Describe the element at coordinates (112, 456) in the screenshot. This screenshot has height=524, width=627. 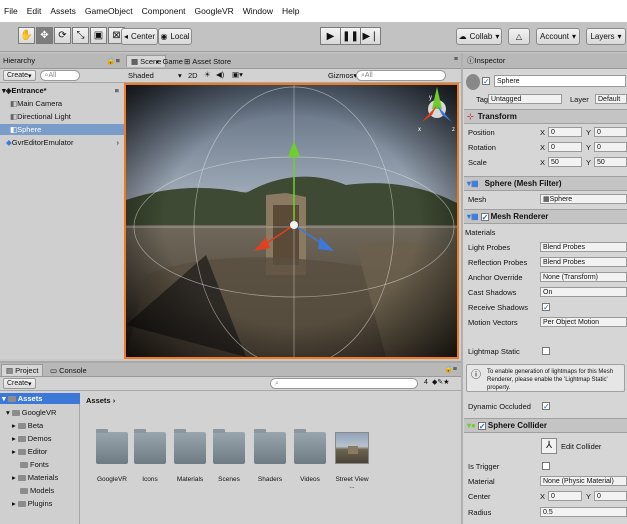
I see `asset-folder-googlevr: GoogleVR` at that location.